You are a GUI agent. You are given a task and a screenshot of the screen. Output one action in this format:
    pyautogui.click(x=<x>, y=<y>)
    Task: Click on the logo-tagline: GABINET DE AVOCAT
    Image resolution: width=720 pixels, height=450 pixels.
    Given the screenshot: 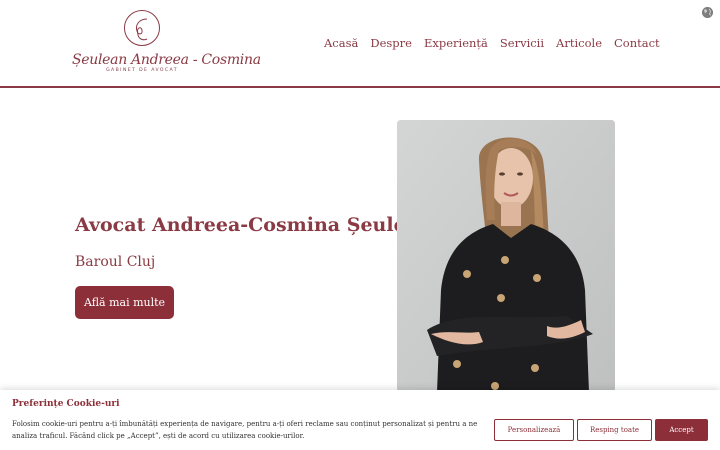 What is the action you would take?
    pyautogui.click(x=142, y=70)
    